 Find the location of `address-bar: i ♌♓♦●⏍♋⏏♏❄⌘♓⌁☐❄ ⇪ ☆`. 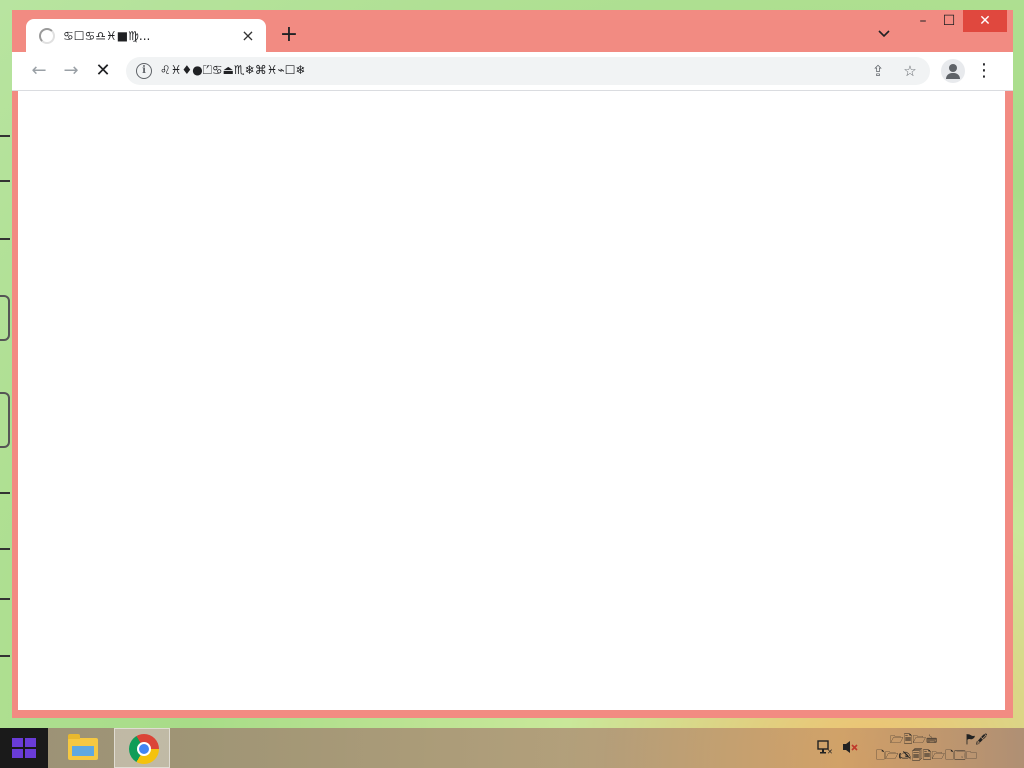

address-bar: i ♌♓♦●⏍♋⏏♏❄⌘♓⌁☐❄ ⇪ ☆ is located at coordinates (528, 71).